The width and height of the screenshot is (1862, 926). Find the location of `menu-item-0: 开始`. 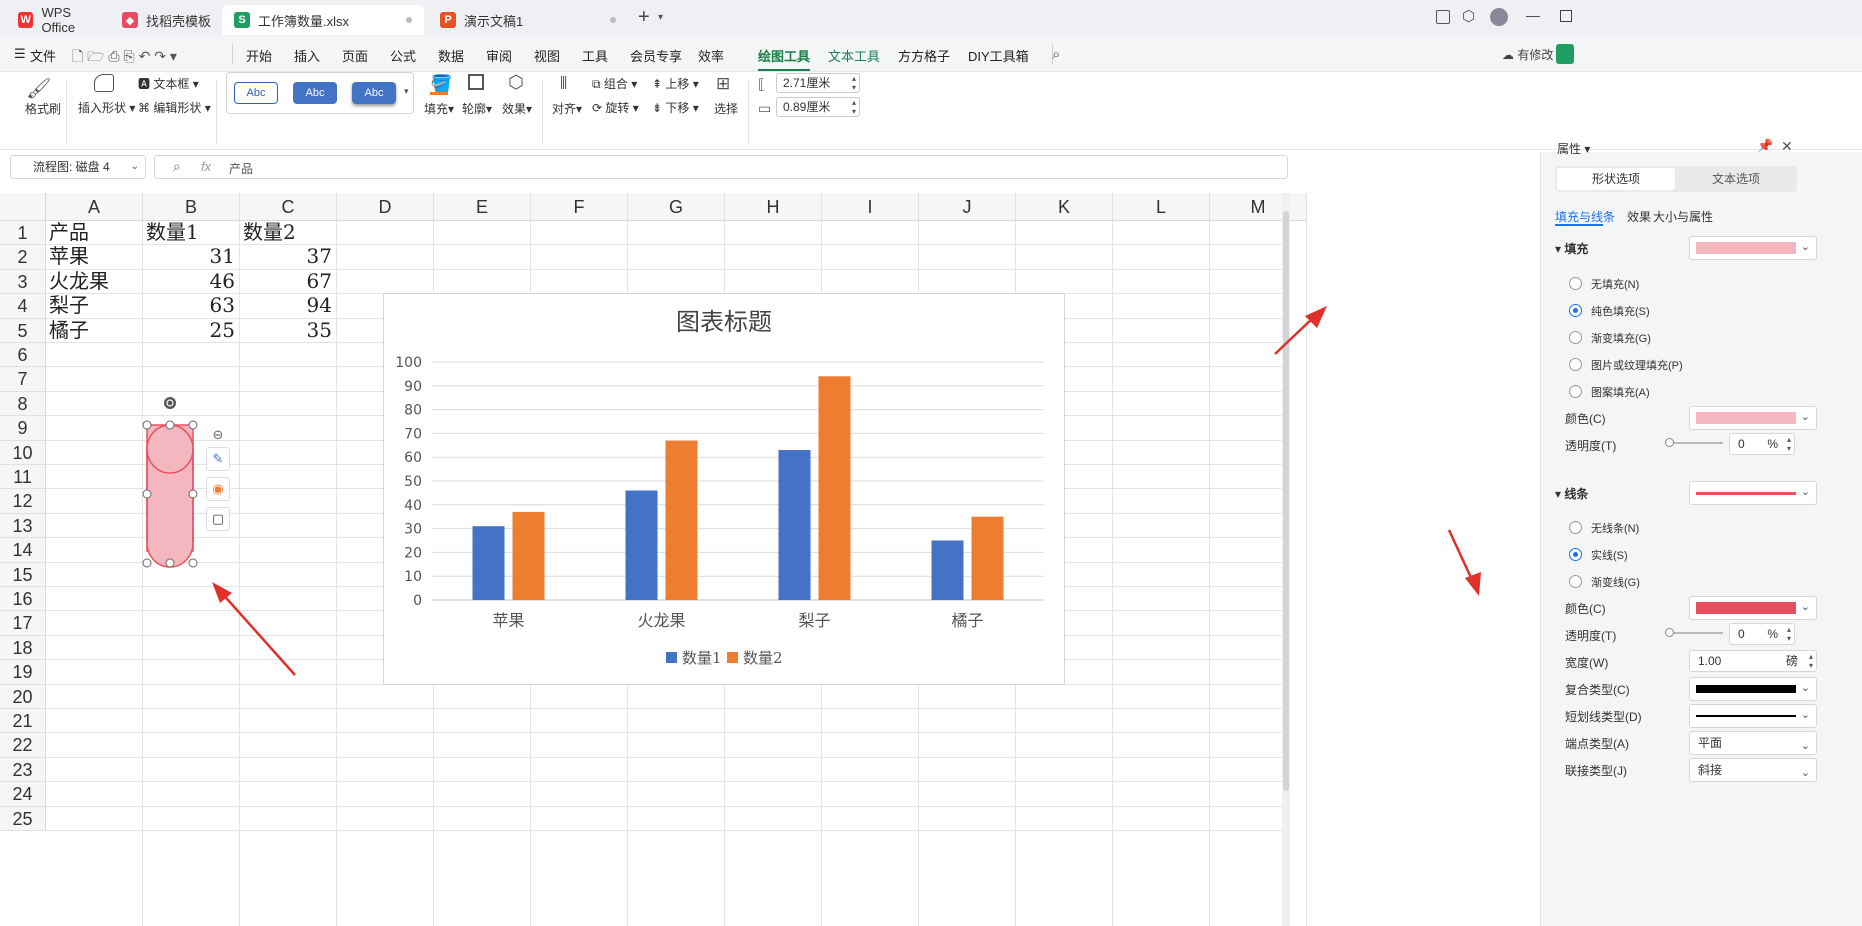

menu-item-0: 开始 is located at coordinates (259, 55).